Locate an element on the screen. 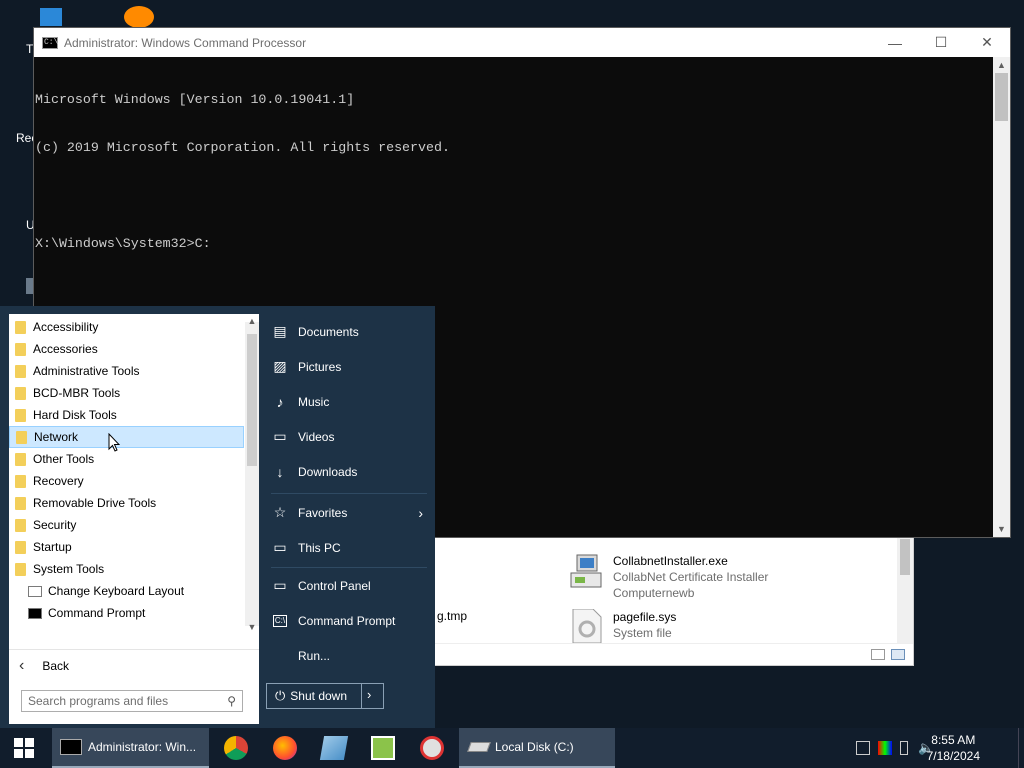 The width and height of the screenshot is (1024, 768). notepad-plus-icon is located at coordinates (383, 748).